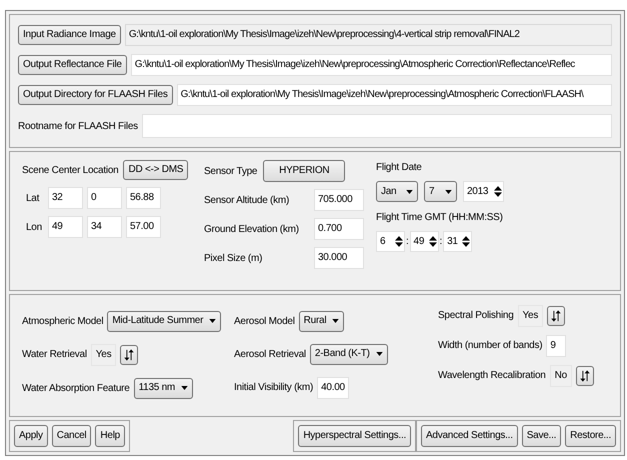 This screenshot has height=460, width=627. Describe the element at coordinates (349, 354) in the screenshot. I see `dropdown: 2-Band (K-T)` at that location.